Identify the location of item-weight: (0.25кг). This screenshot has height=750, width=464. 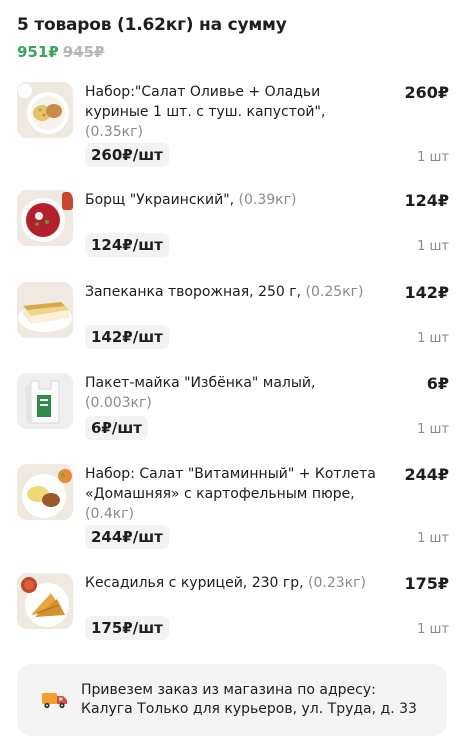
(334, 292).